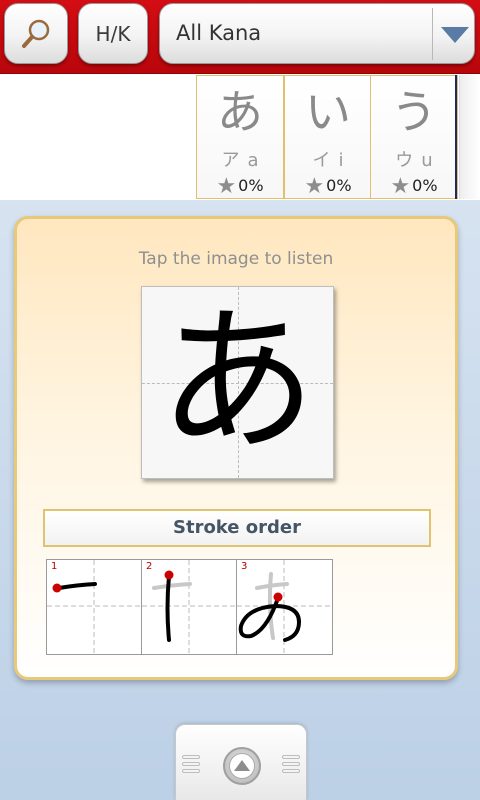  What do you see at coordinates (236, 259) in the screenshot?
I see `tap-to-listen-hint: Tap the image to listen` at bounding box center [236, 259].